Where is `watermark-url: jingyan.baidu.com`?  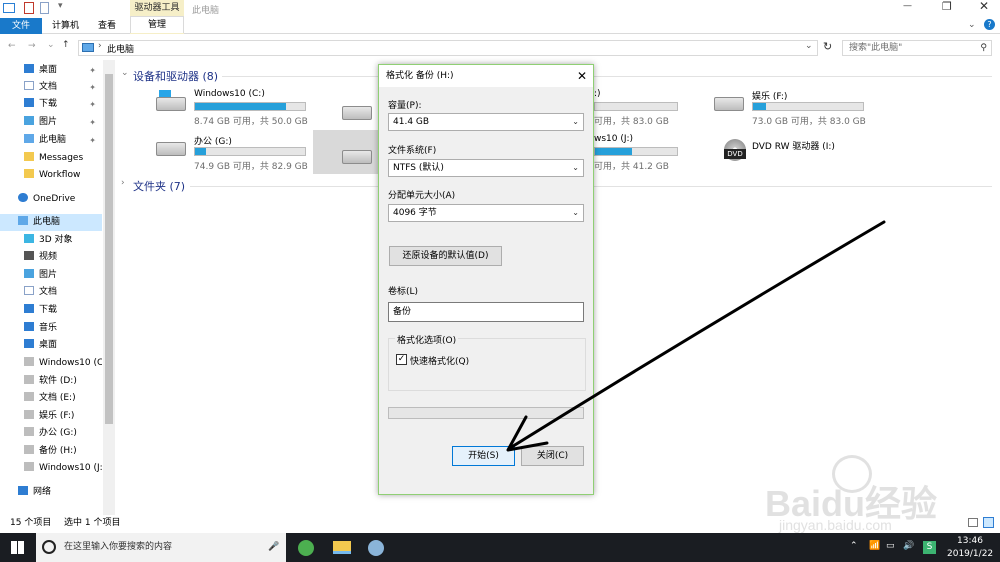
watermark-url: jingyan.baidu.com is located at coordinates (835, 525).